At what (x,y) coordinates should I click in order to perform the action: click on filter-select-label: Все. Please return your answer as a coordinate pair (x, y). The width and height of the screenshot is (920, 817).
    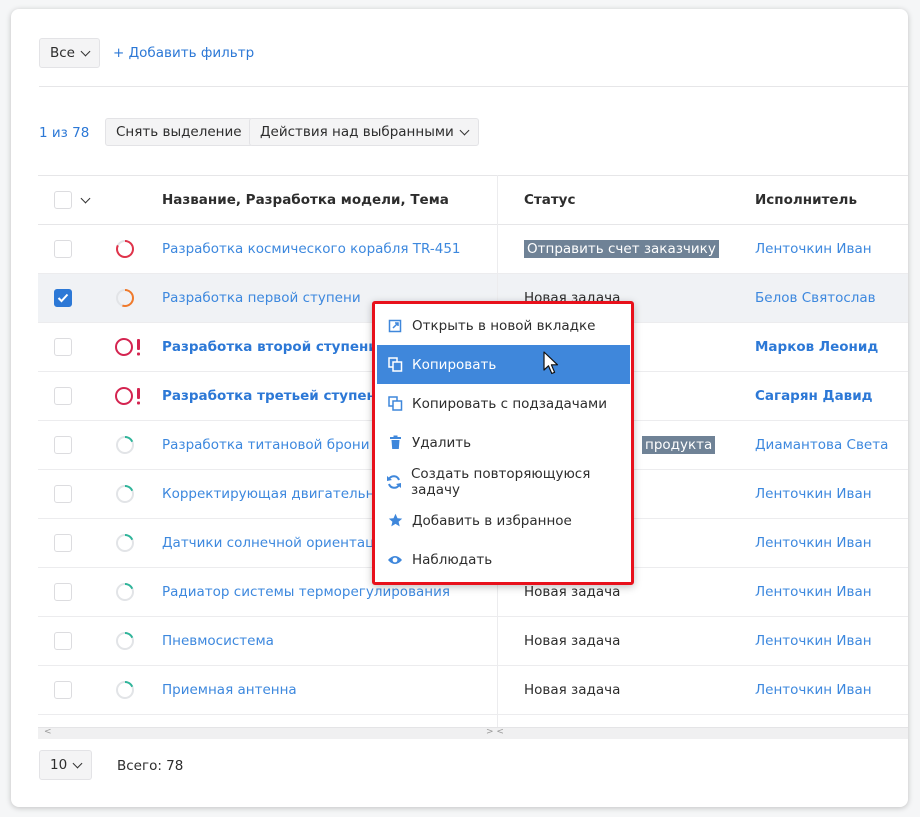
    Looking at the image, I should click on (62, 53).